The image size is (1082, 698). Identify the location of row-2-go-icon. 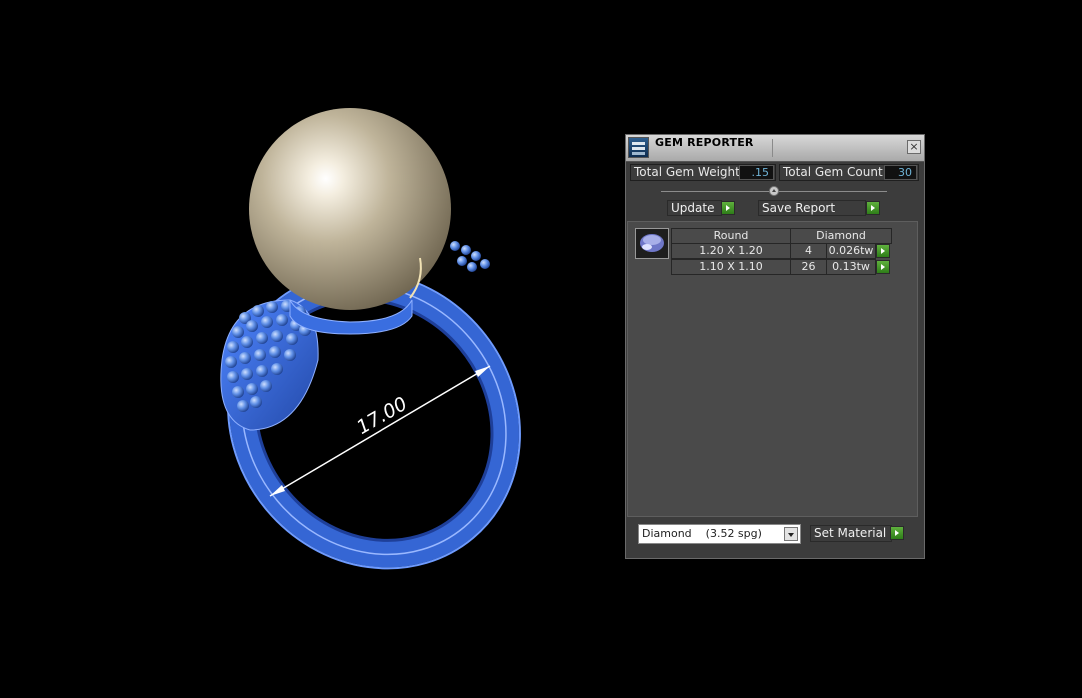
(883, 267).